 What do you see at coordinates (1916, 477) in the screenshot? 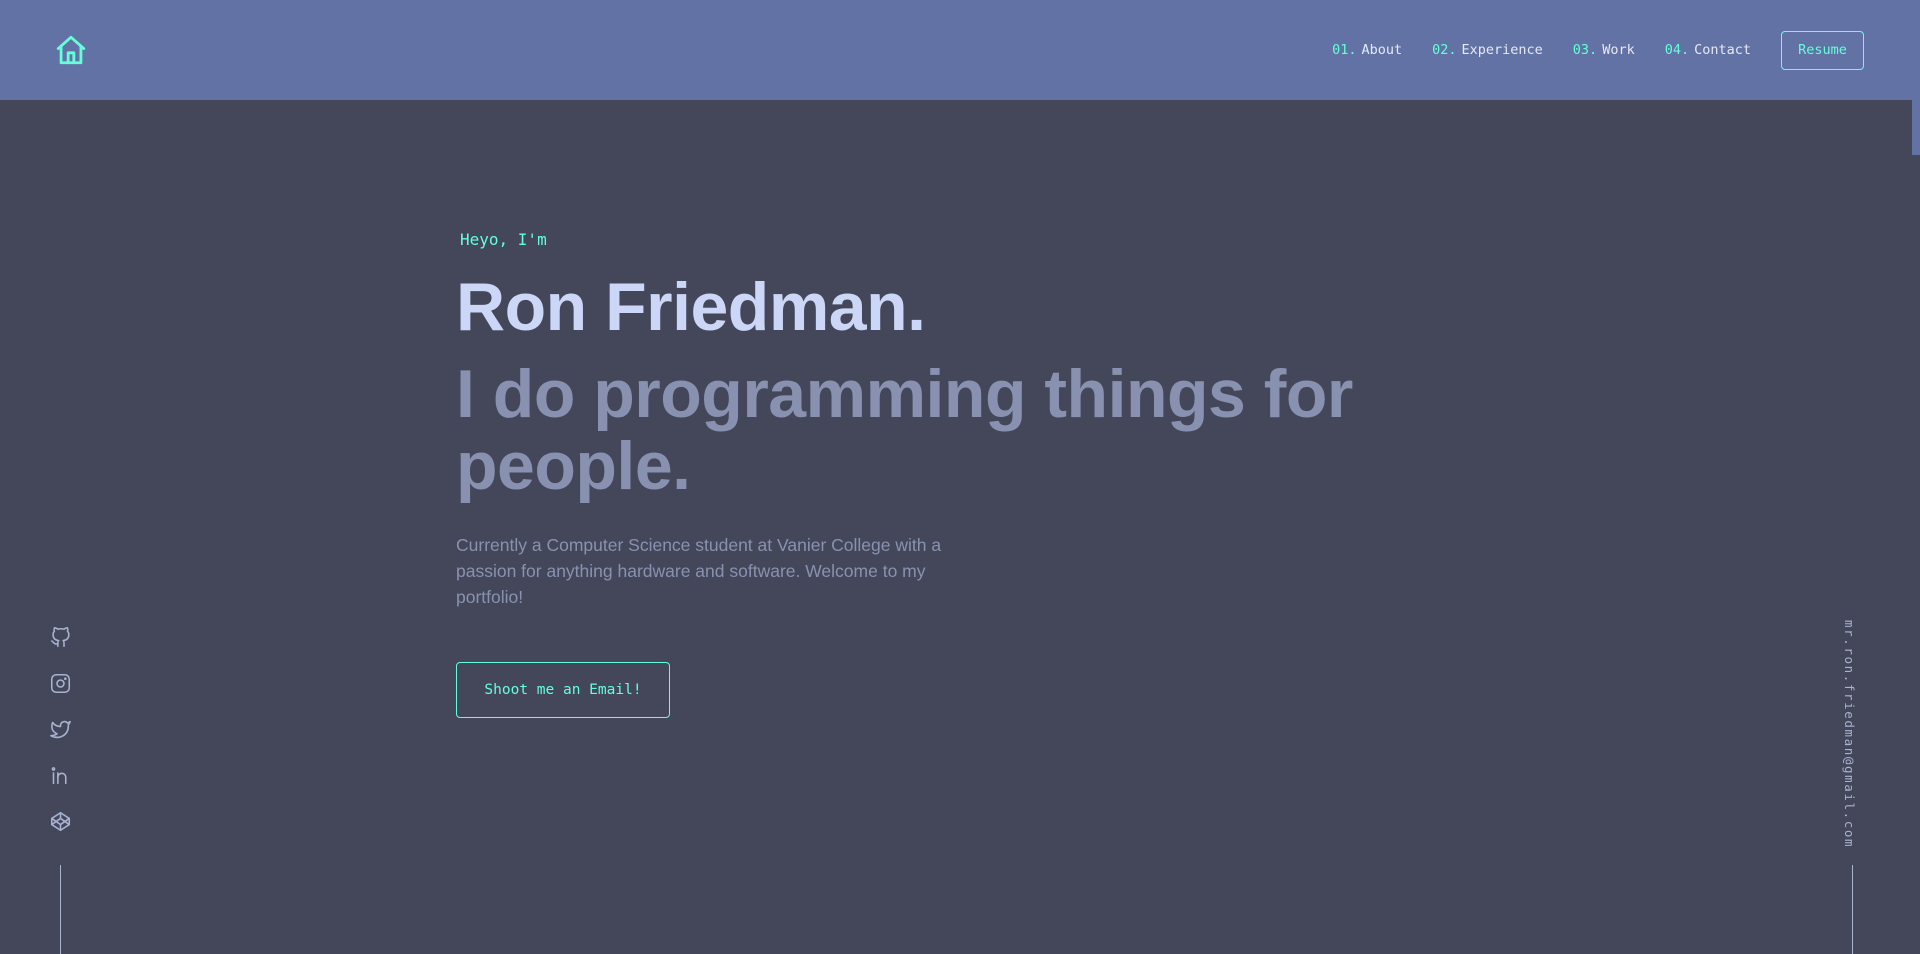
I see `scrollbar-track` at bounding box center [1916, 477].